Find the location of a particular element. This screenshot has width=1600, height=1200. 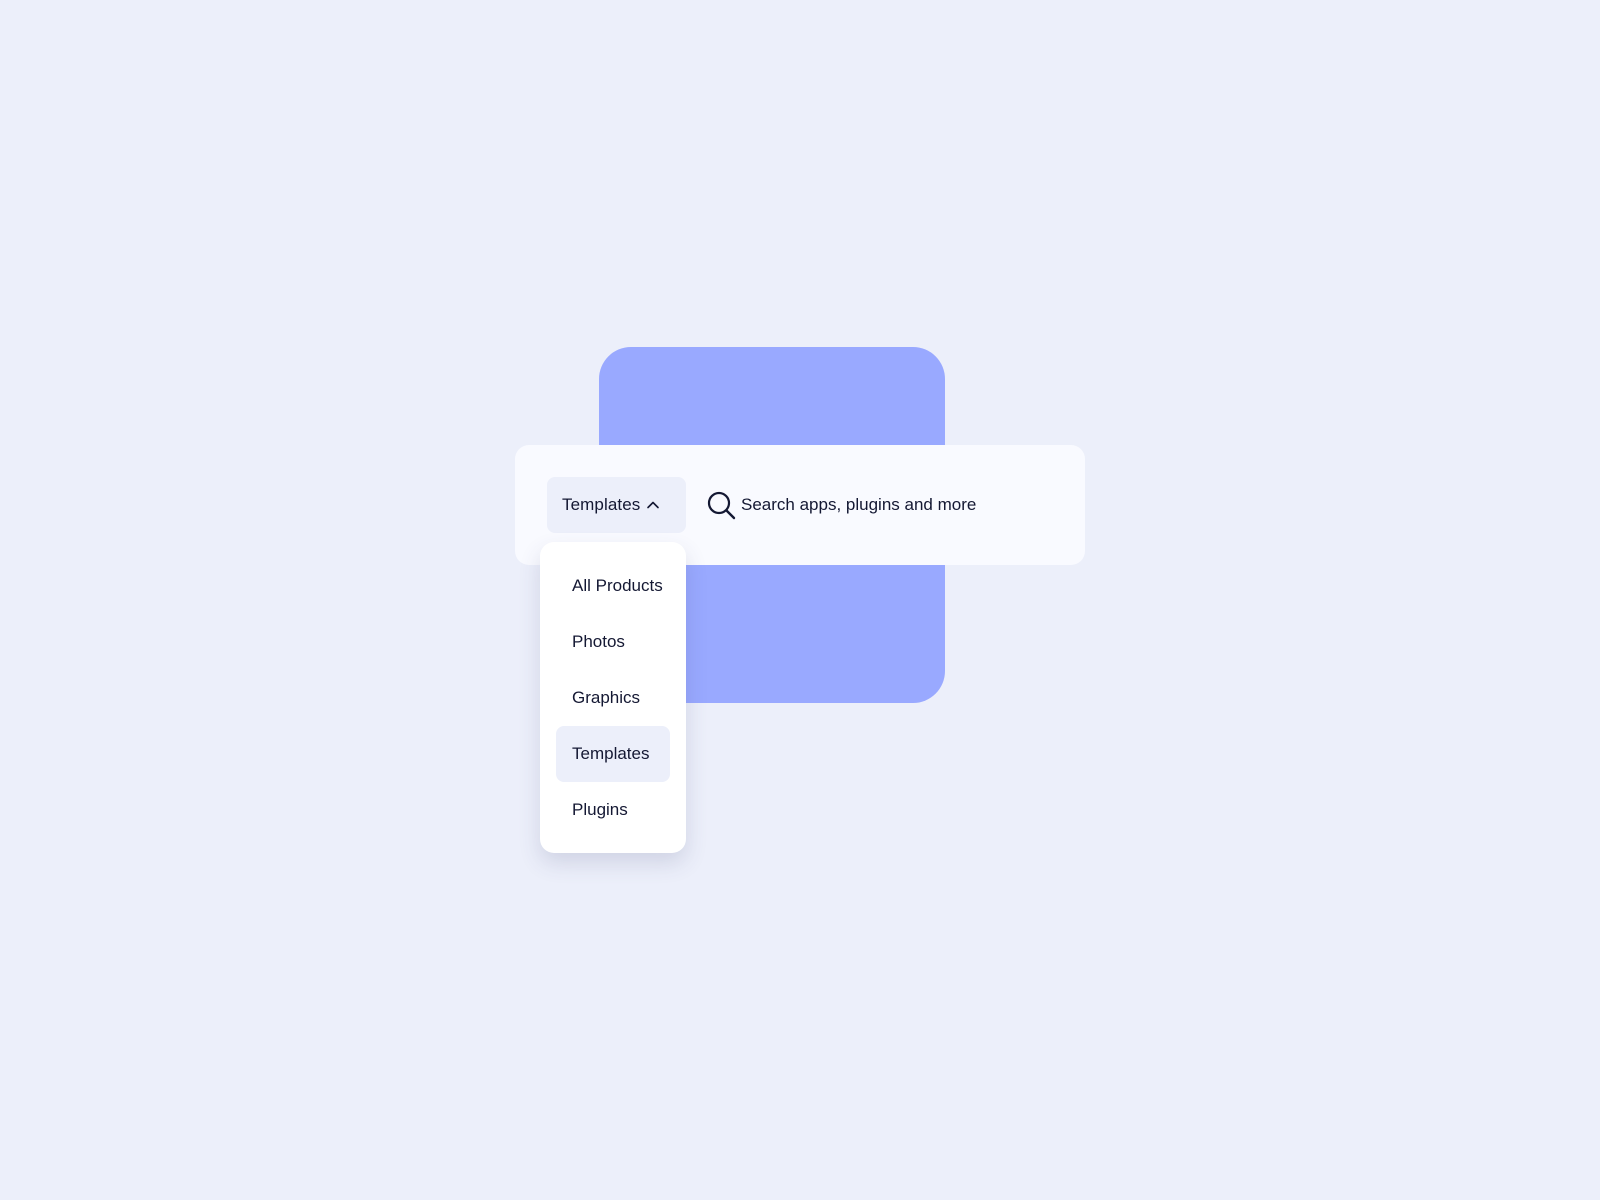

menu-item-templates: Templates is located at coordinates (613, 754).